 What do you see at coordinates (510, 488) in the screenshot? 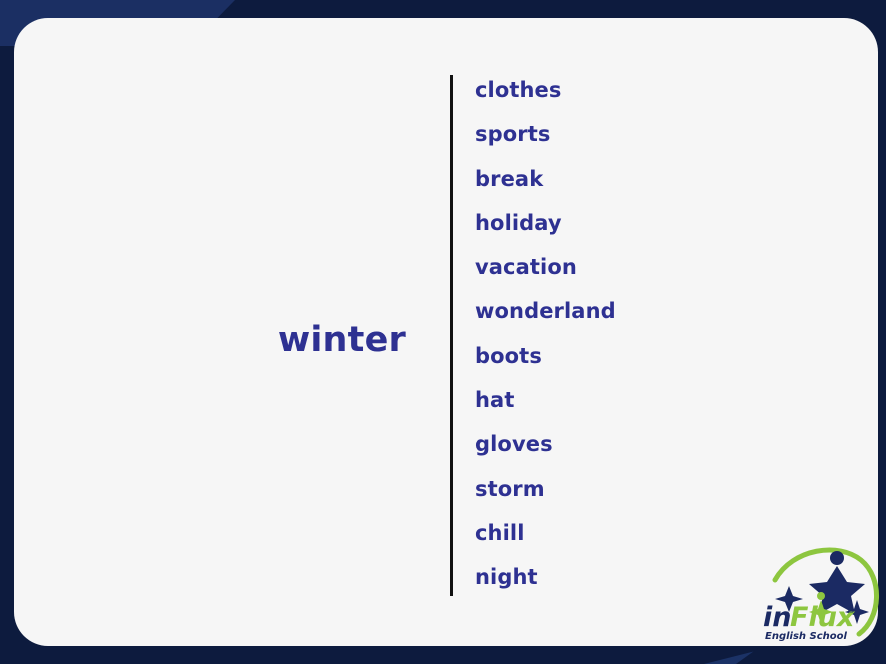
I see `list-item: storm` at bounding box center [510, 488].